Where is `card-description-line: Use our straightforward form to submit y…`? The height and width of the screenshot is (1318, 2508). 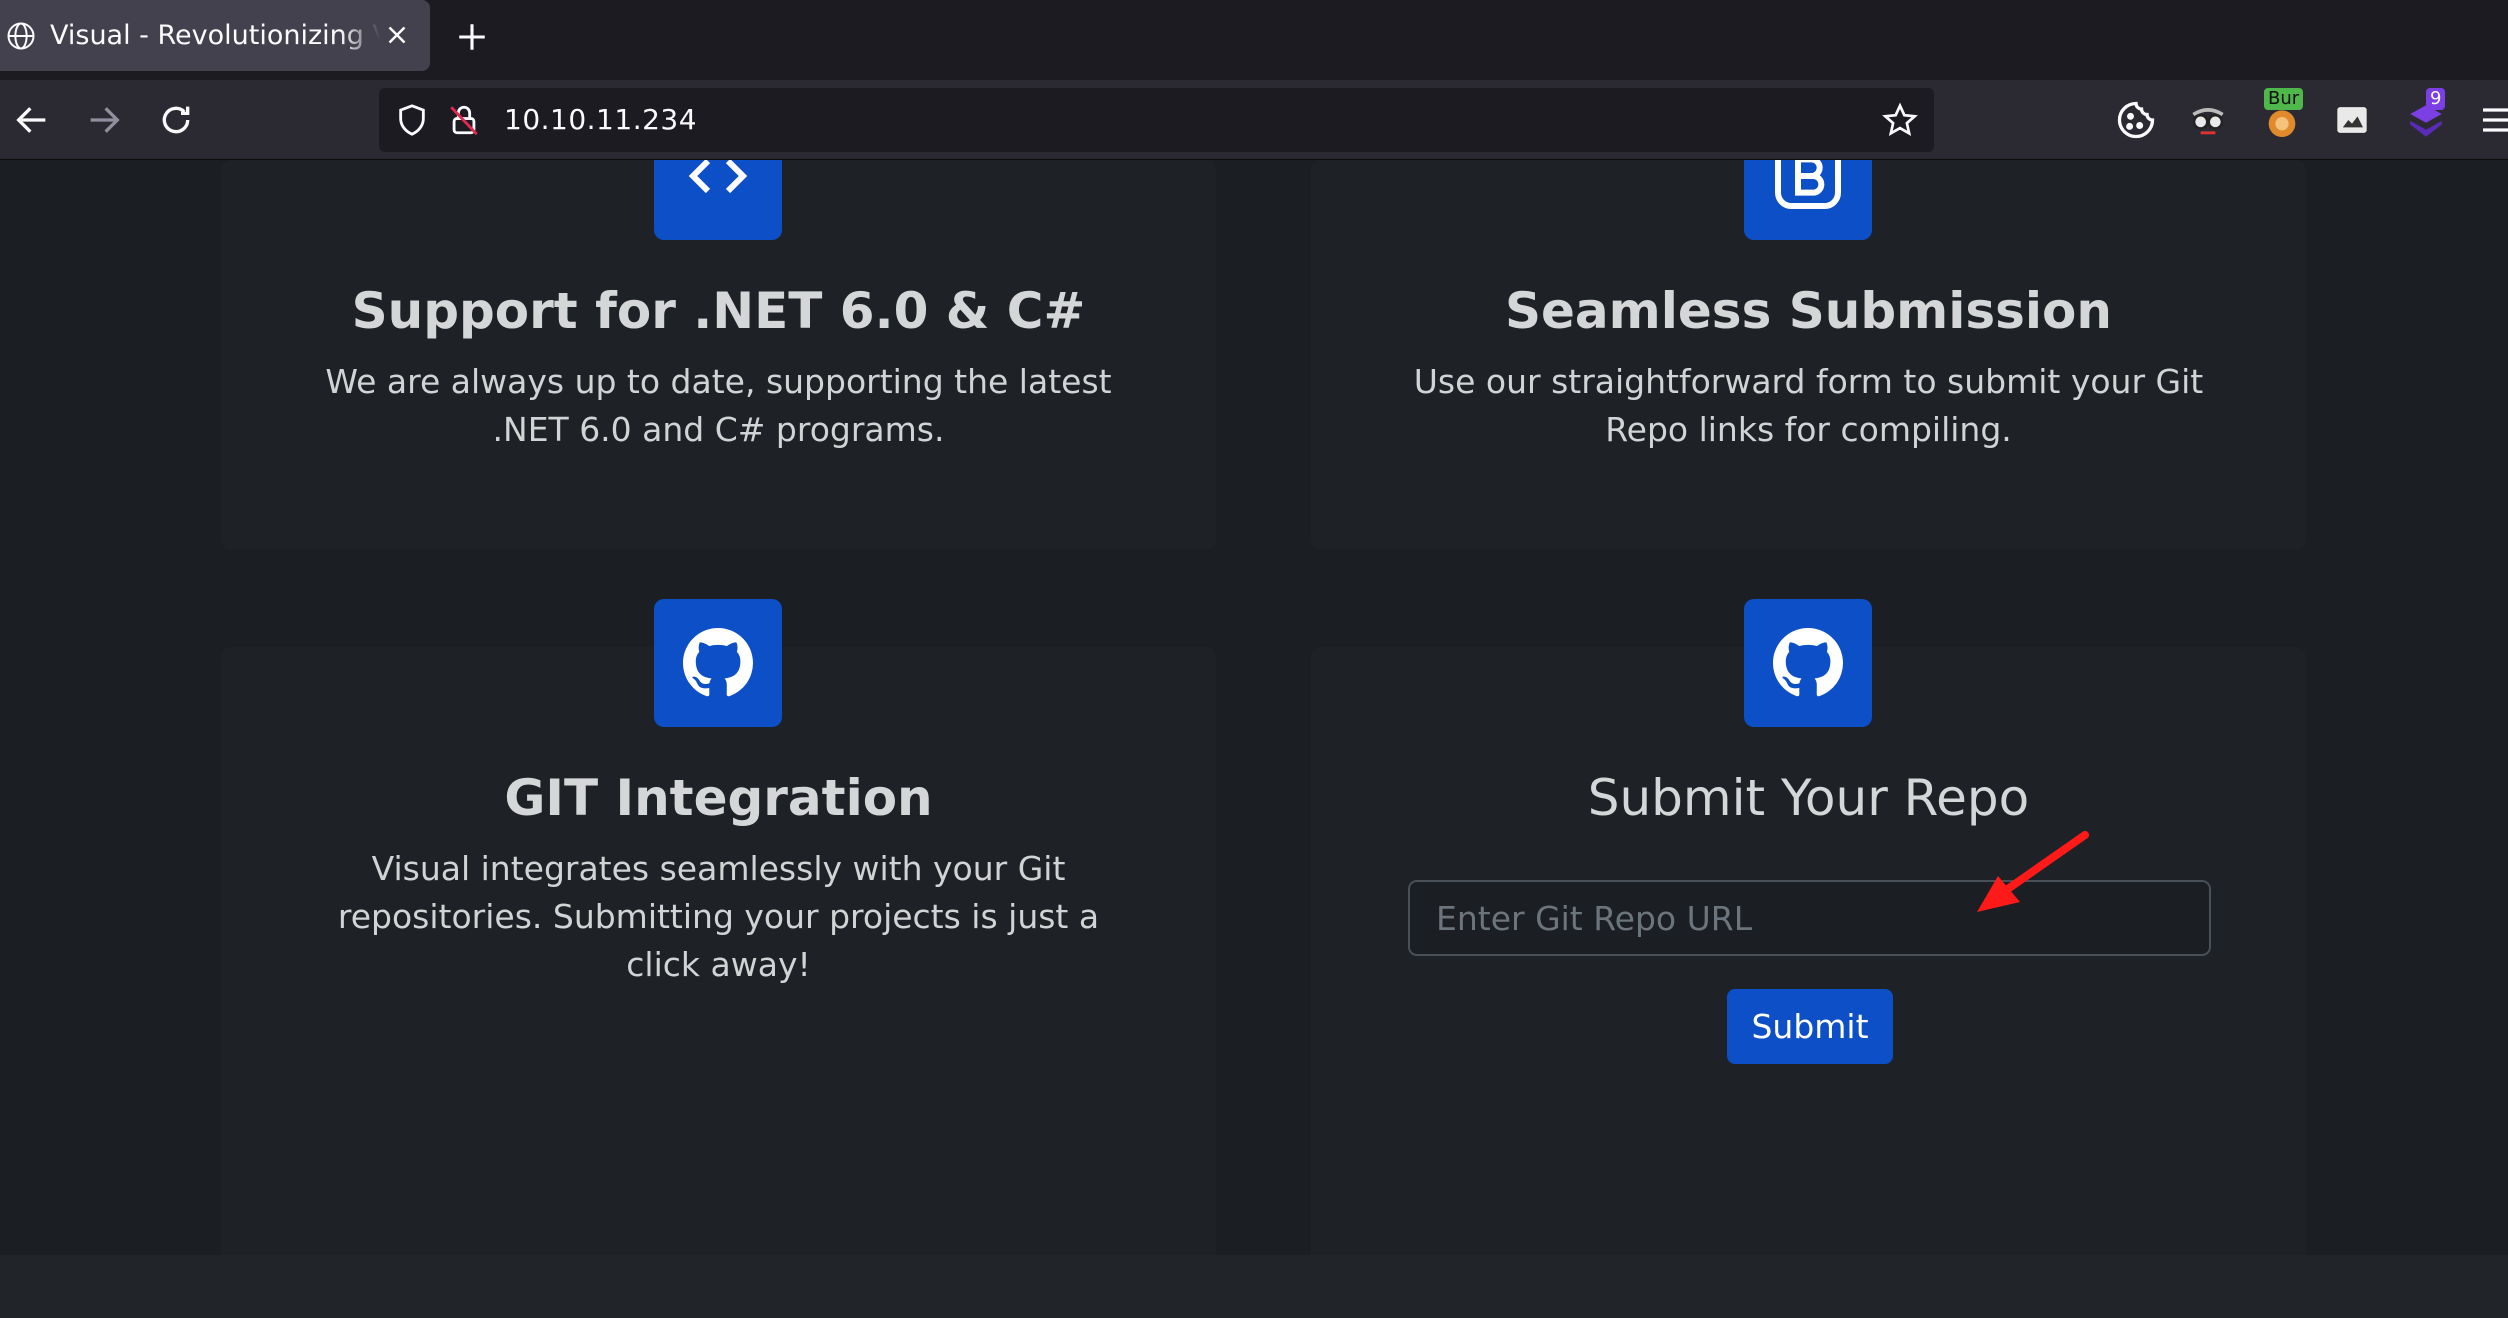
card-description-line: Use our straightforward form to submit y… is located at coordinates (1808, 381).